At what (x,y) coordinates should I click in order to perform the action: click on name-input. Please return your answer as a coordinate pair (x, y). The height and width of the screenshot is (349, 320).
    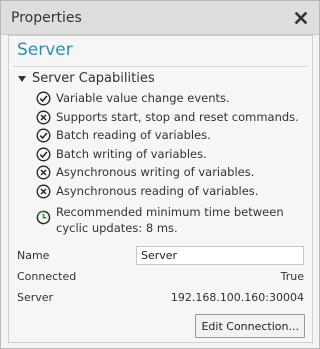
    Looking at the image, I should click on (220, 255).